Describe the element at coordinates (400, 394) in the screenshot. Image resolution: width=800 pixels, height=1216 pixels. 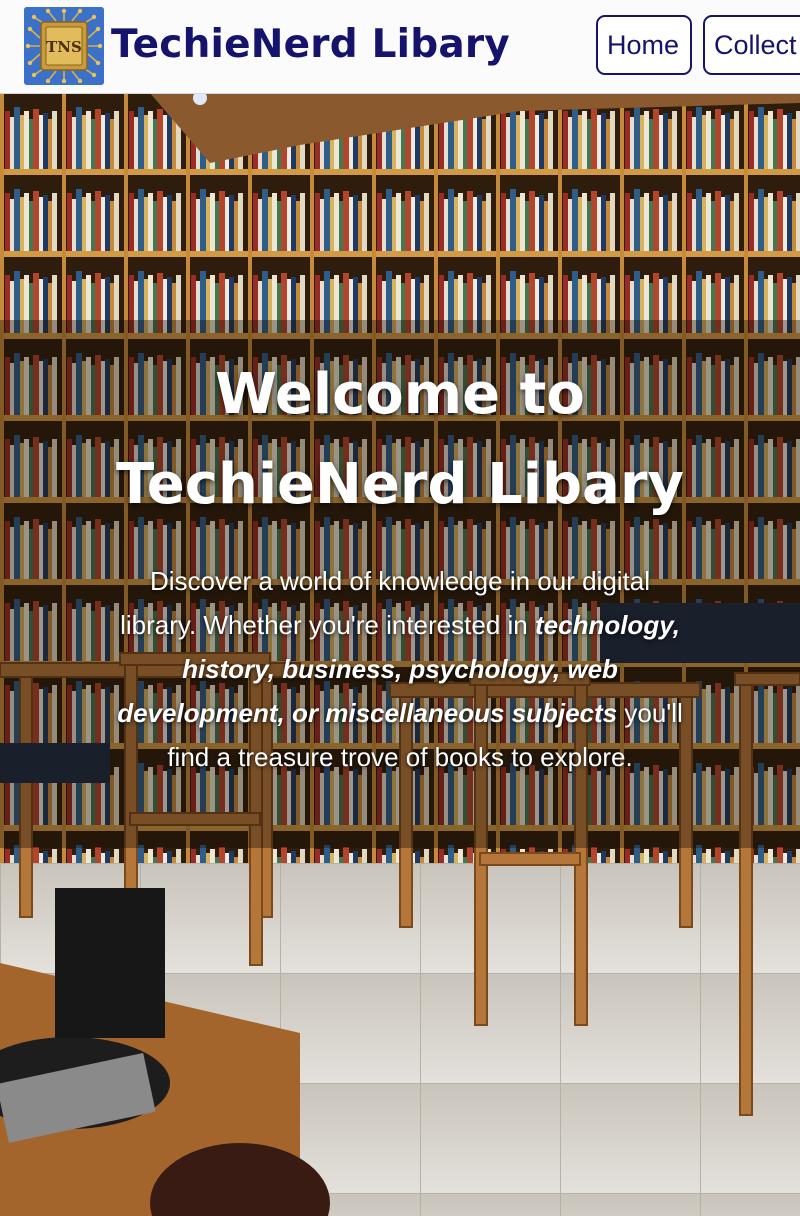
I see `hero-title-line-1: Welcome to` at that location.